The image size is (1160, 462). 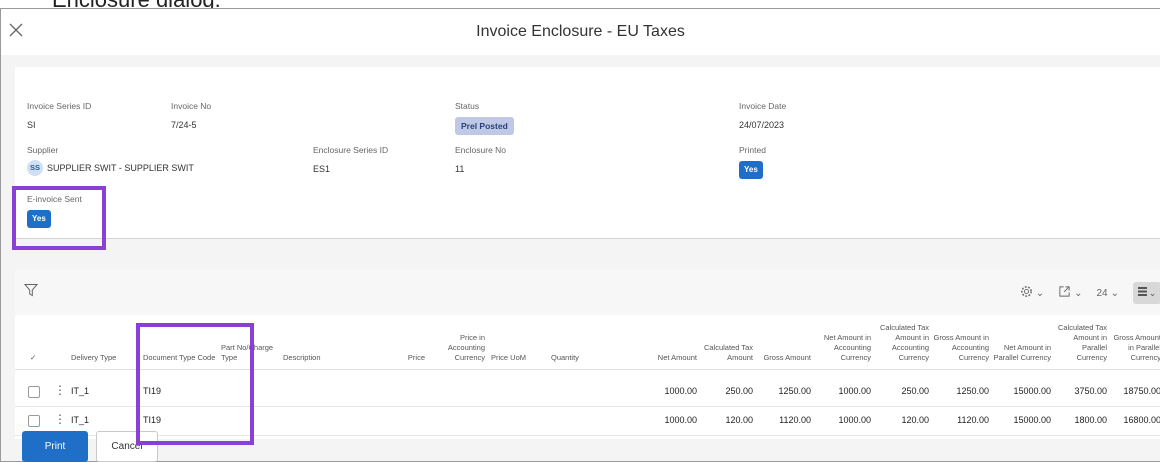 What do you see at coordinates (751, 170) in the screenshot?
I see `printed-badge: Yes` at bounding box center [751, 170].